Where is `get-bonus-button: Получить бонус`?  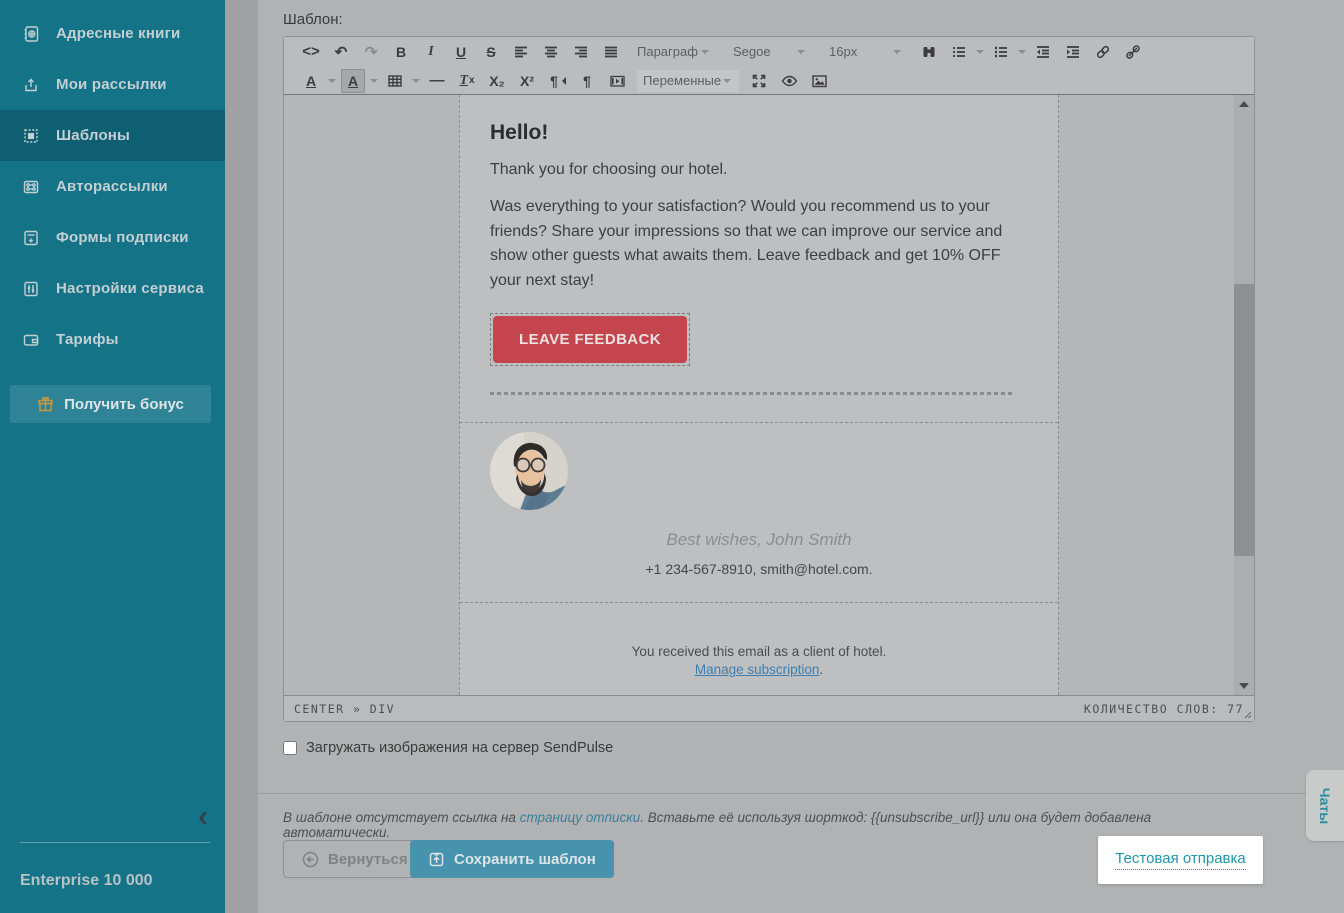
get-bonus-button: Получить бонус is located at coordinates (110, 404).